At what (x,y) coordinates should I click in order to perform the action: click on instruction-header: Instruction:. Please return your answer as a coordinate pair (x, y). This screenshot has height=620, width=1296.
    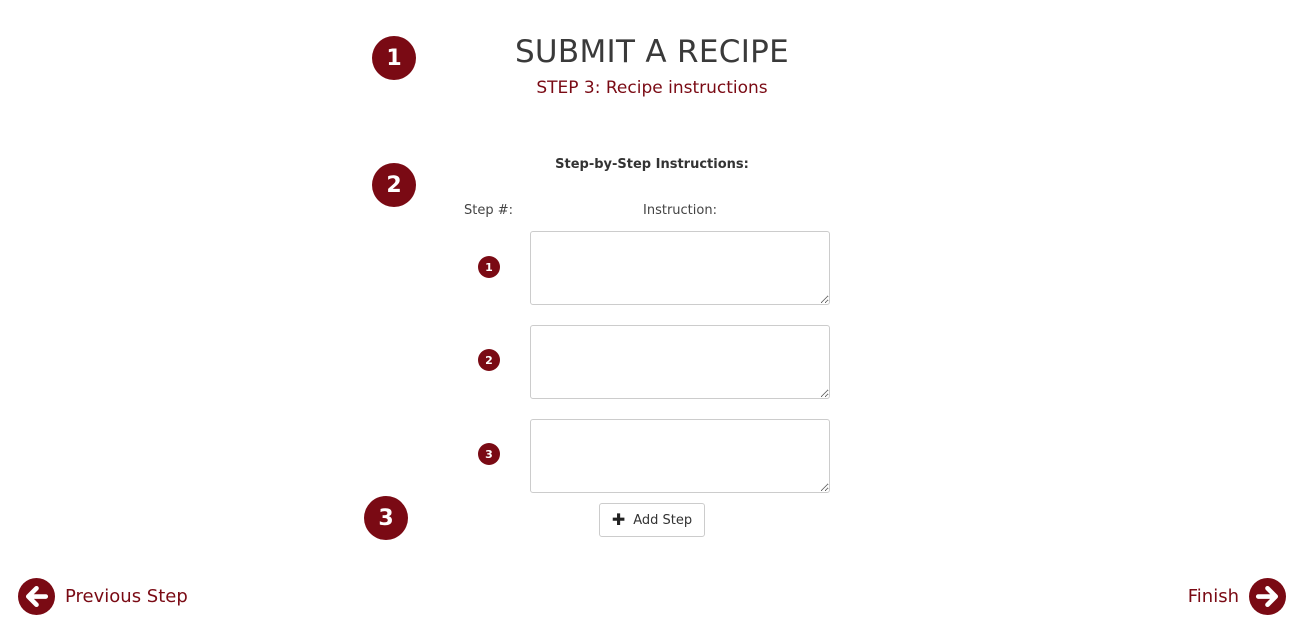
    Looking at the image, I should click on (680, 210).